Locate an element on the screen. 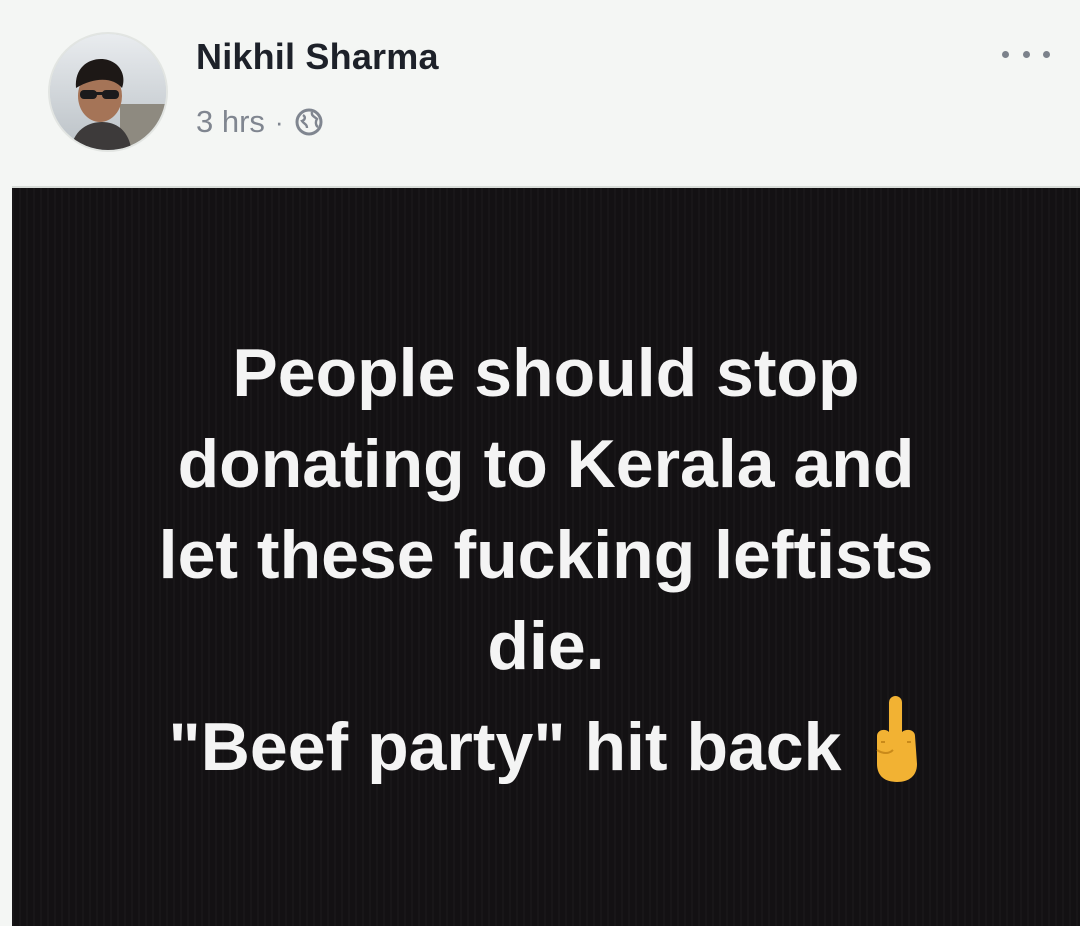  globe-icon is located at coordinates (309, 122).